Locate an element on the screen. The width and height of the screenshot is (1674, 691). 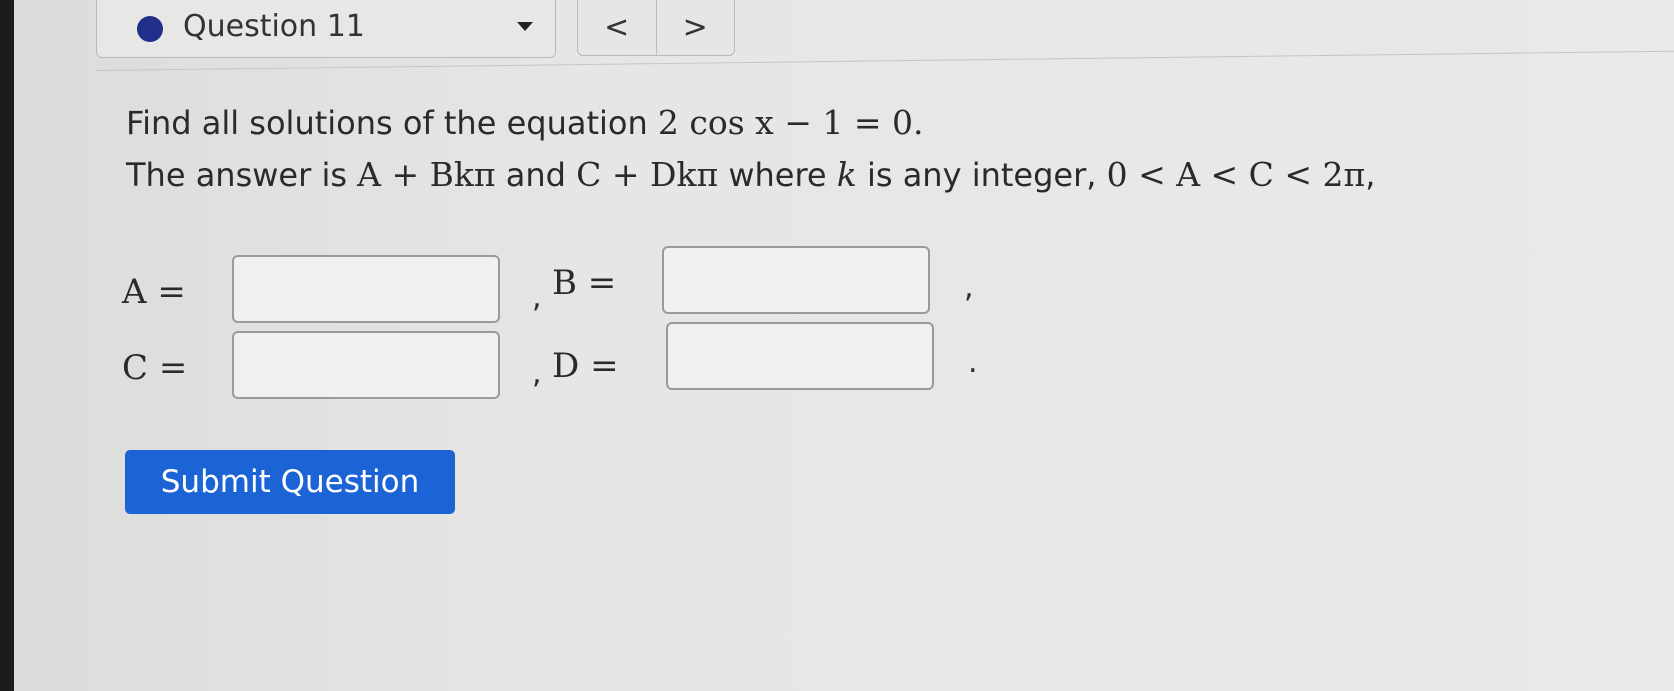
prompt-text: is any integer, is located at coordinates (981, 175).